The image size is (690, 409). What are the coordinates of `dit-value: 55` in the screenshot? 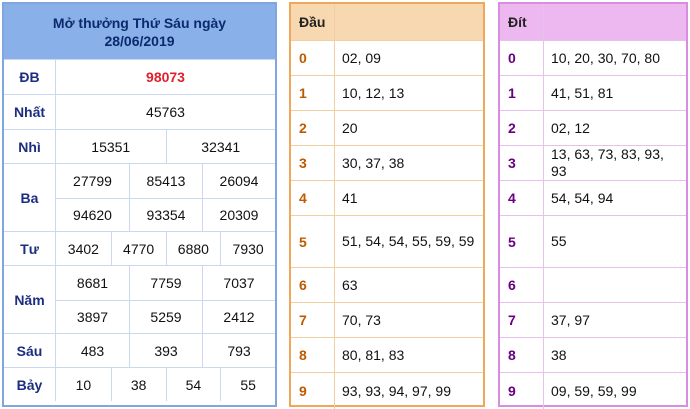 It's located at (615, 241).